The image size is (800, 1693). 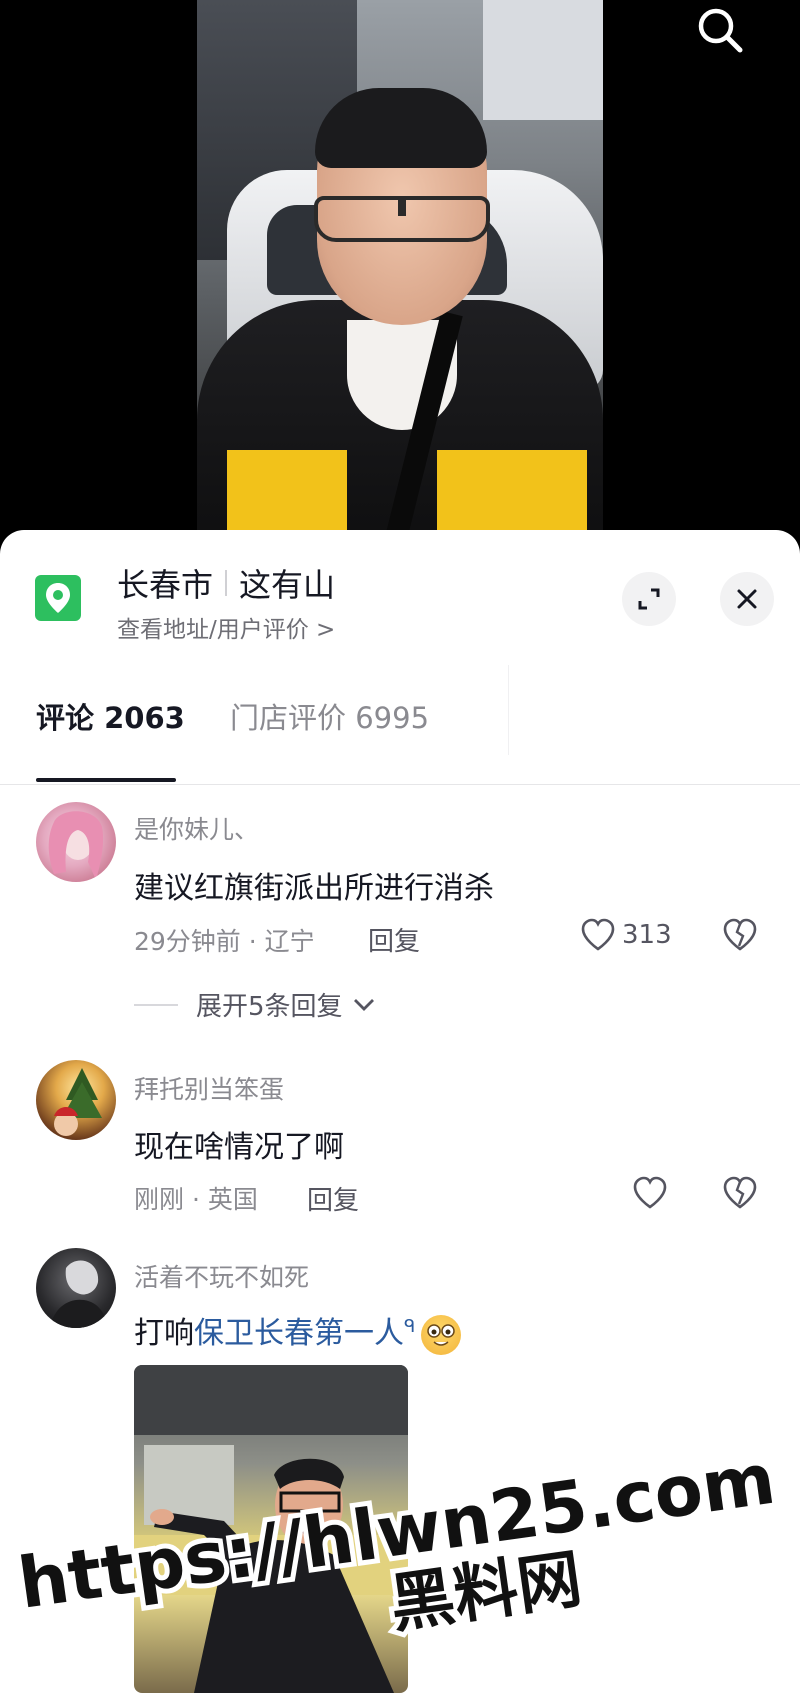 What do you see at coordinates (543, 60) in the screenshot?
I see `video-background-sky` at bounding box center [543, 60].